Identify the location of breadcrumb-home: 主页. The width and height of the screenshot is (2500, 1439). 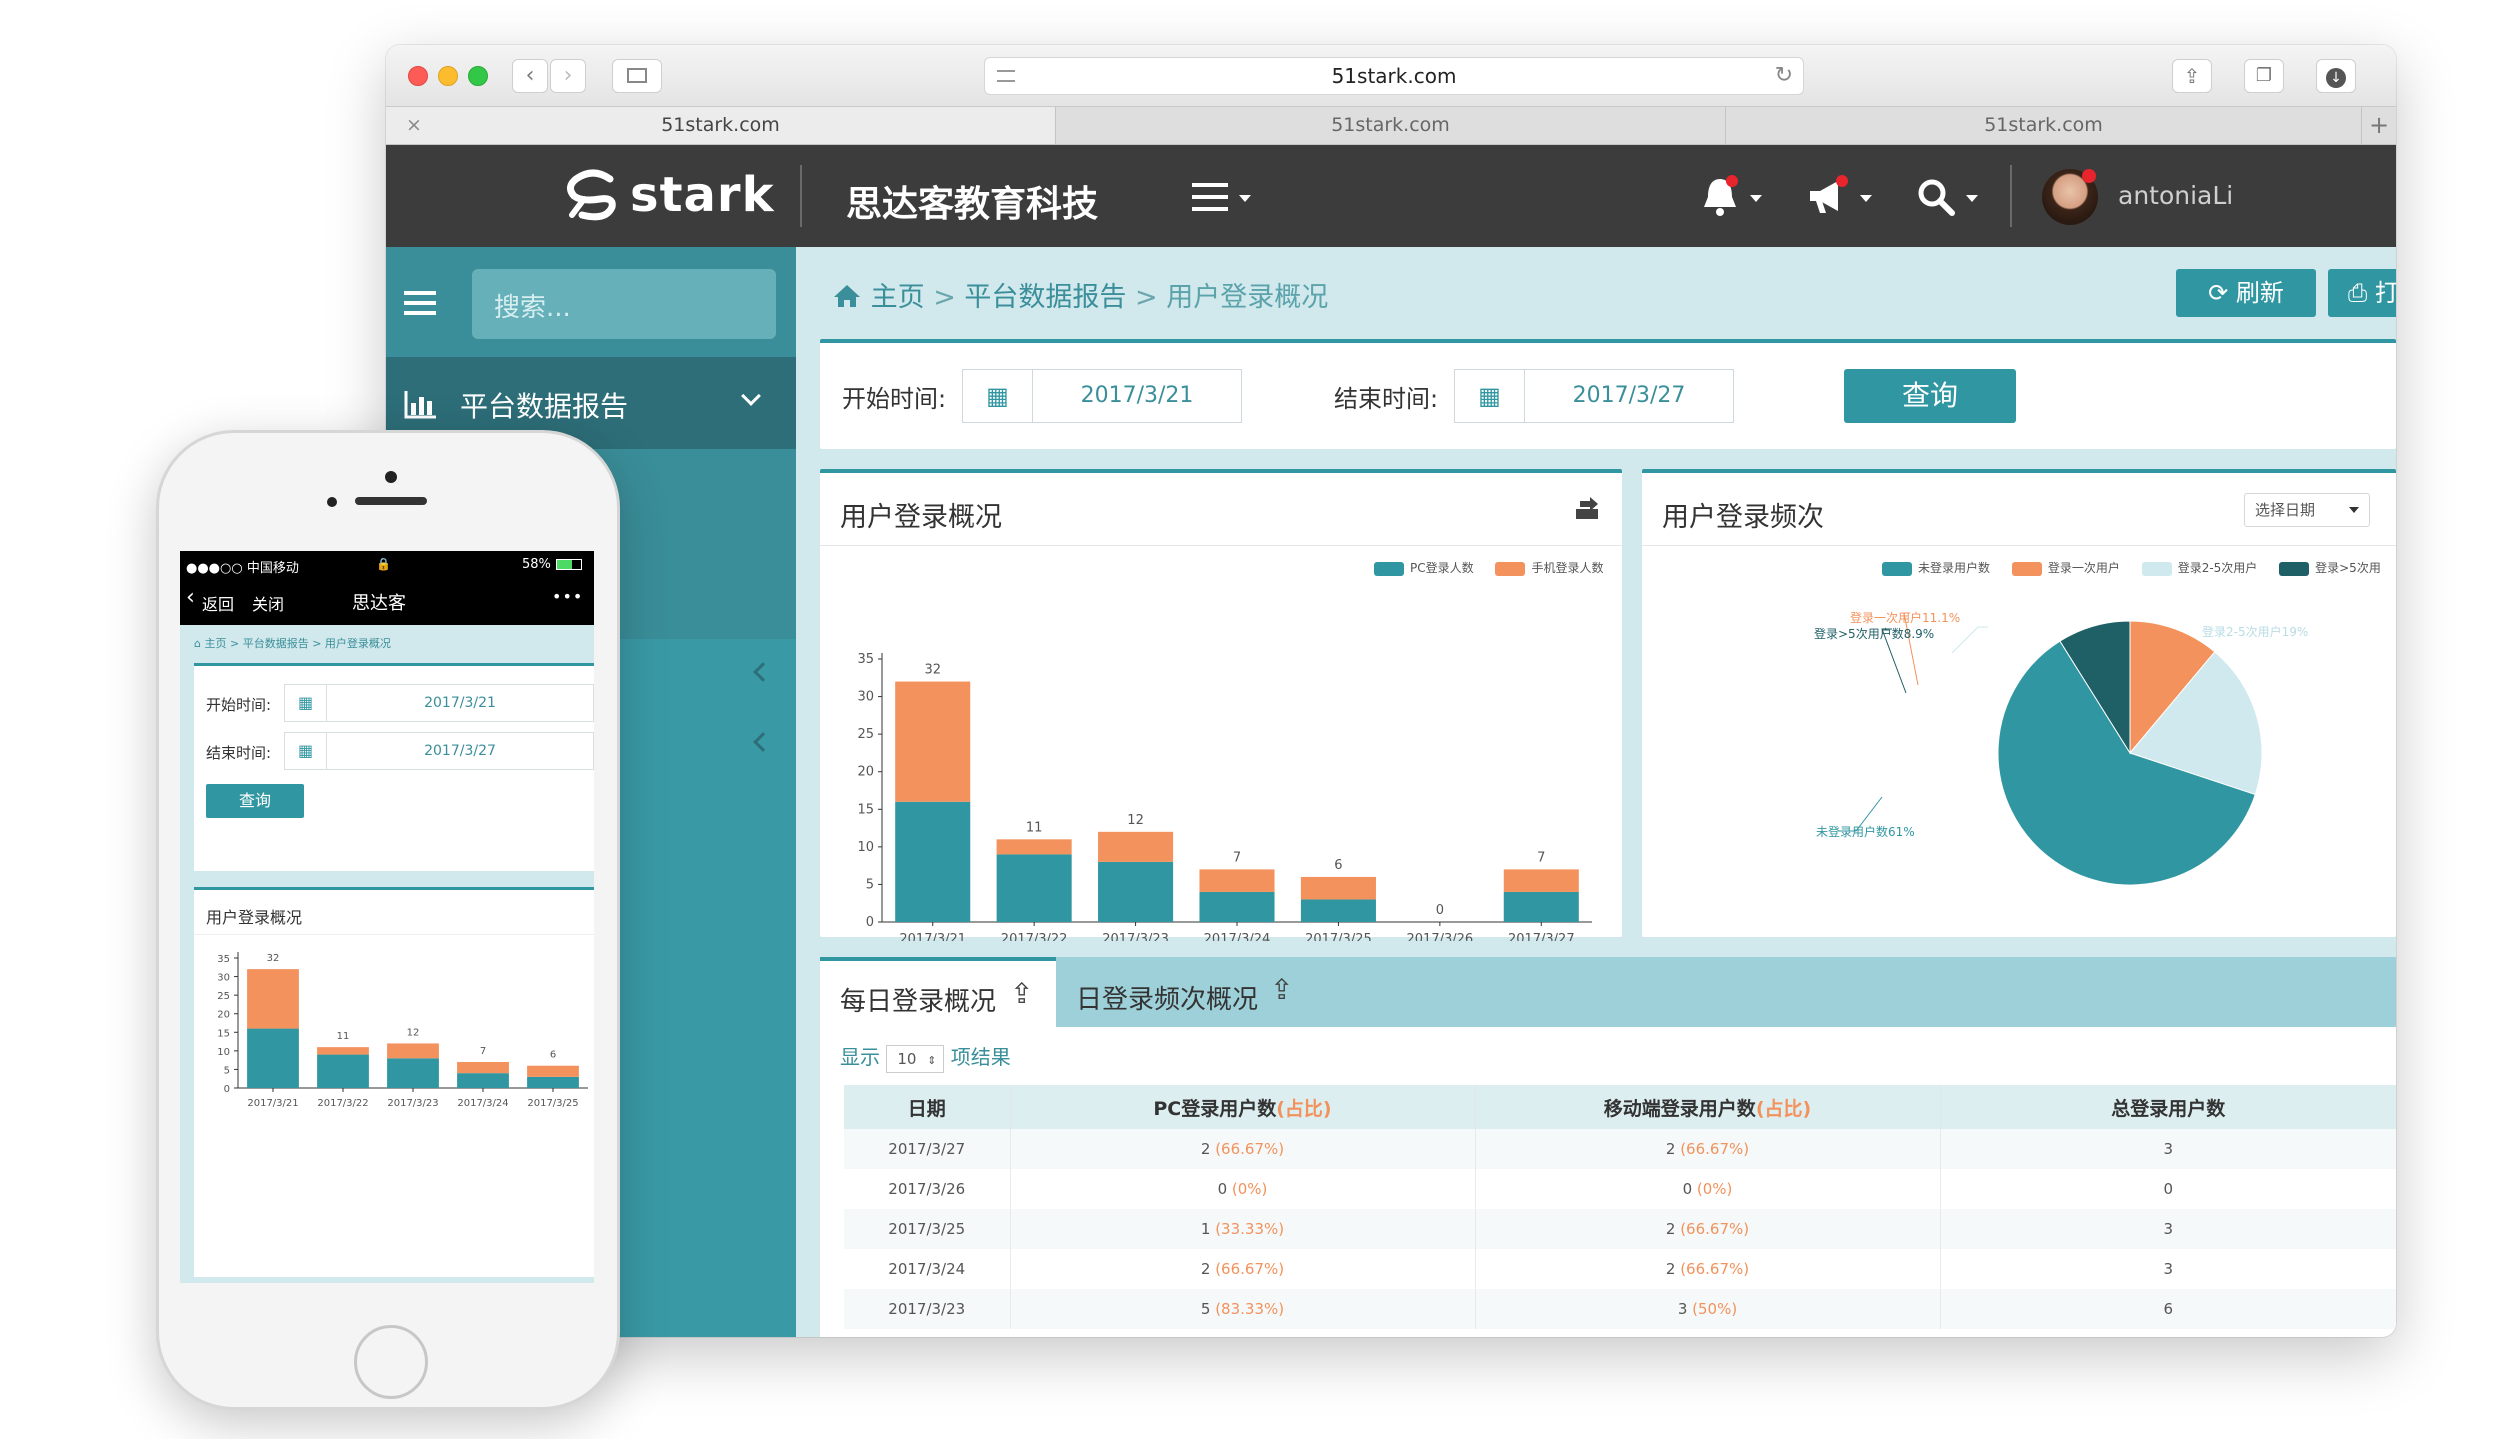
(898, 297).